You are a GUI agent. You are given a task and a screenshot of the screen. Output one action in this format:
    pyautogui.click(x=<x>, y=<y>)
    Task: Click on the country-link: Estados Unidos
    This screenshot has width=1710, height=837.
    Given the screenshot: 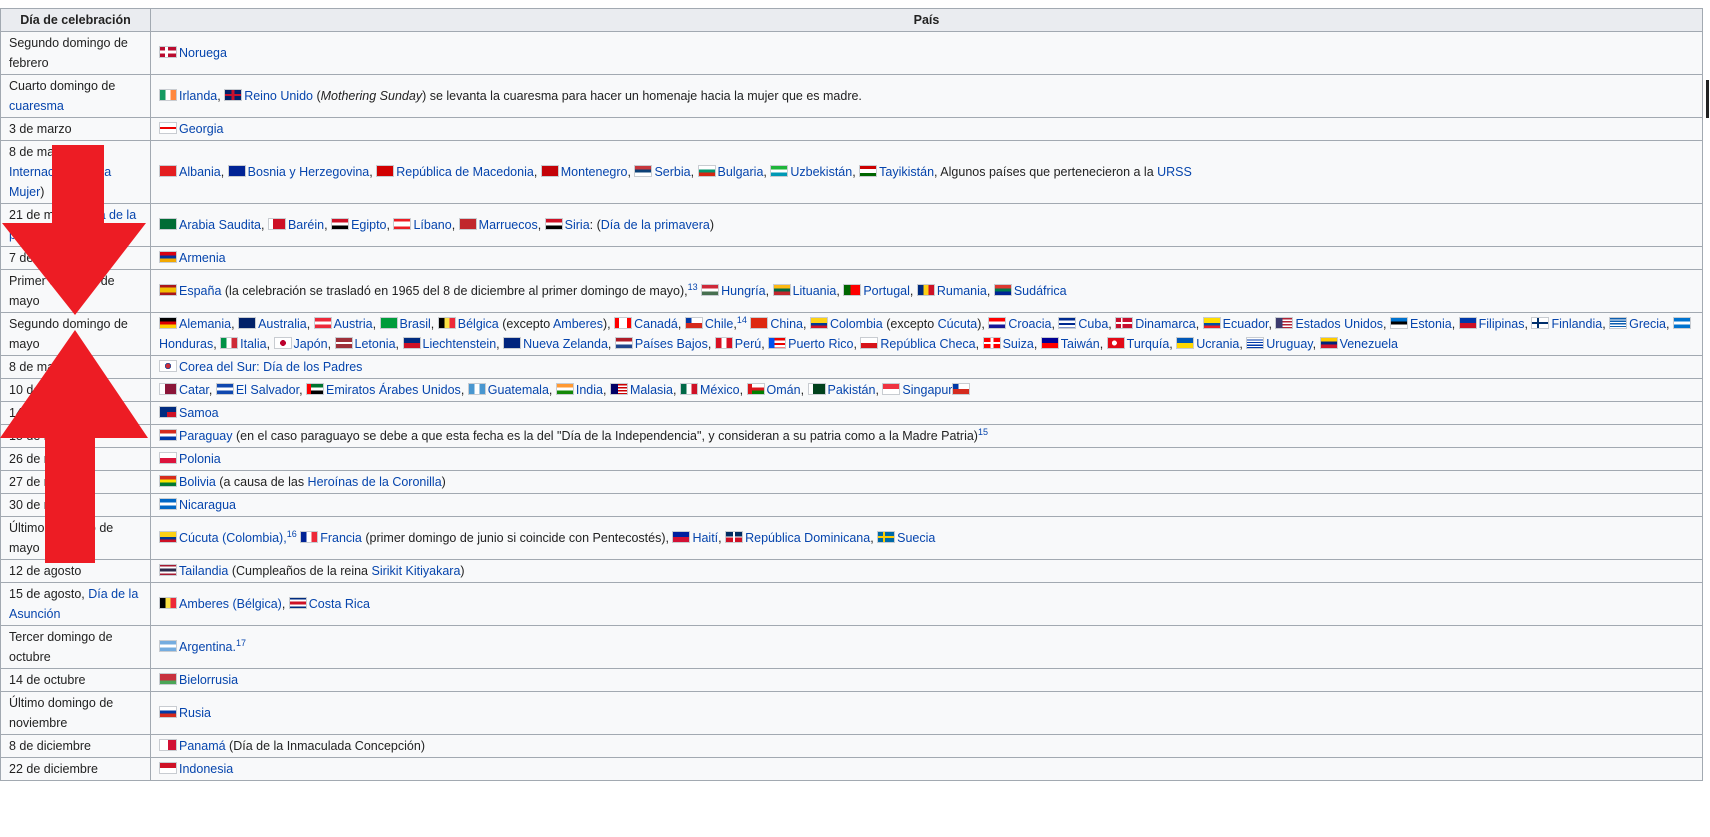 What is the action you would take?
    pyautogui.click(x=1339, y=324)
    